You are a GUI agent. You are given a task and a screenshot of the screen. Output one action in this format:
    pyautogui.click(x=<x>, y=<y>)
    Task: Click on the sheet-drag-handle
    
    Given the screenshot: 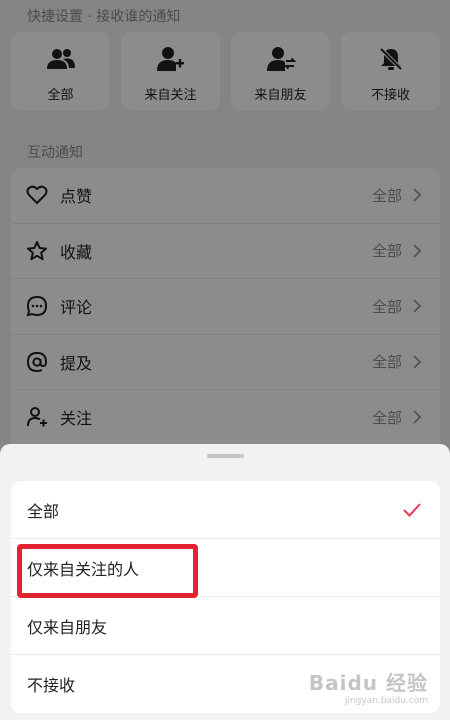 What is the action you would take?
    pyautogui.click(x=225, y=456)
    